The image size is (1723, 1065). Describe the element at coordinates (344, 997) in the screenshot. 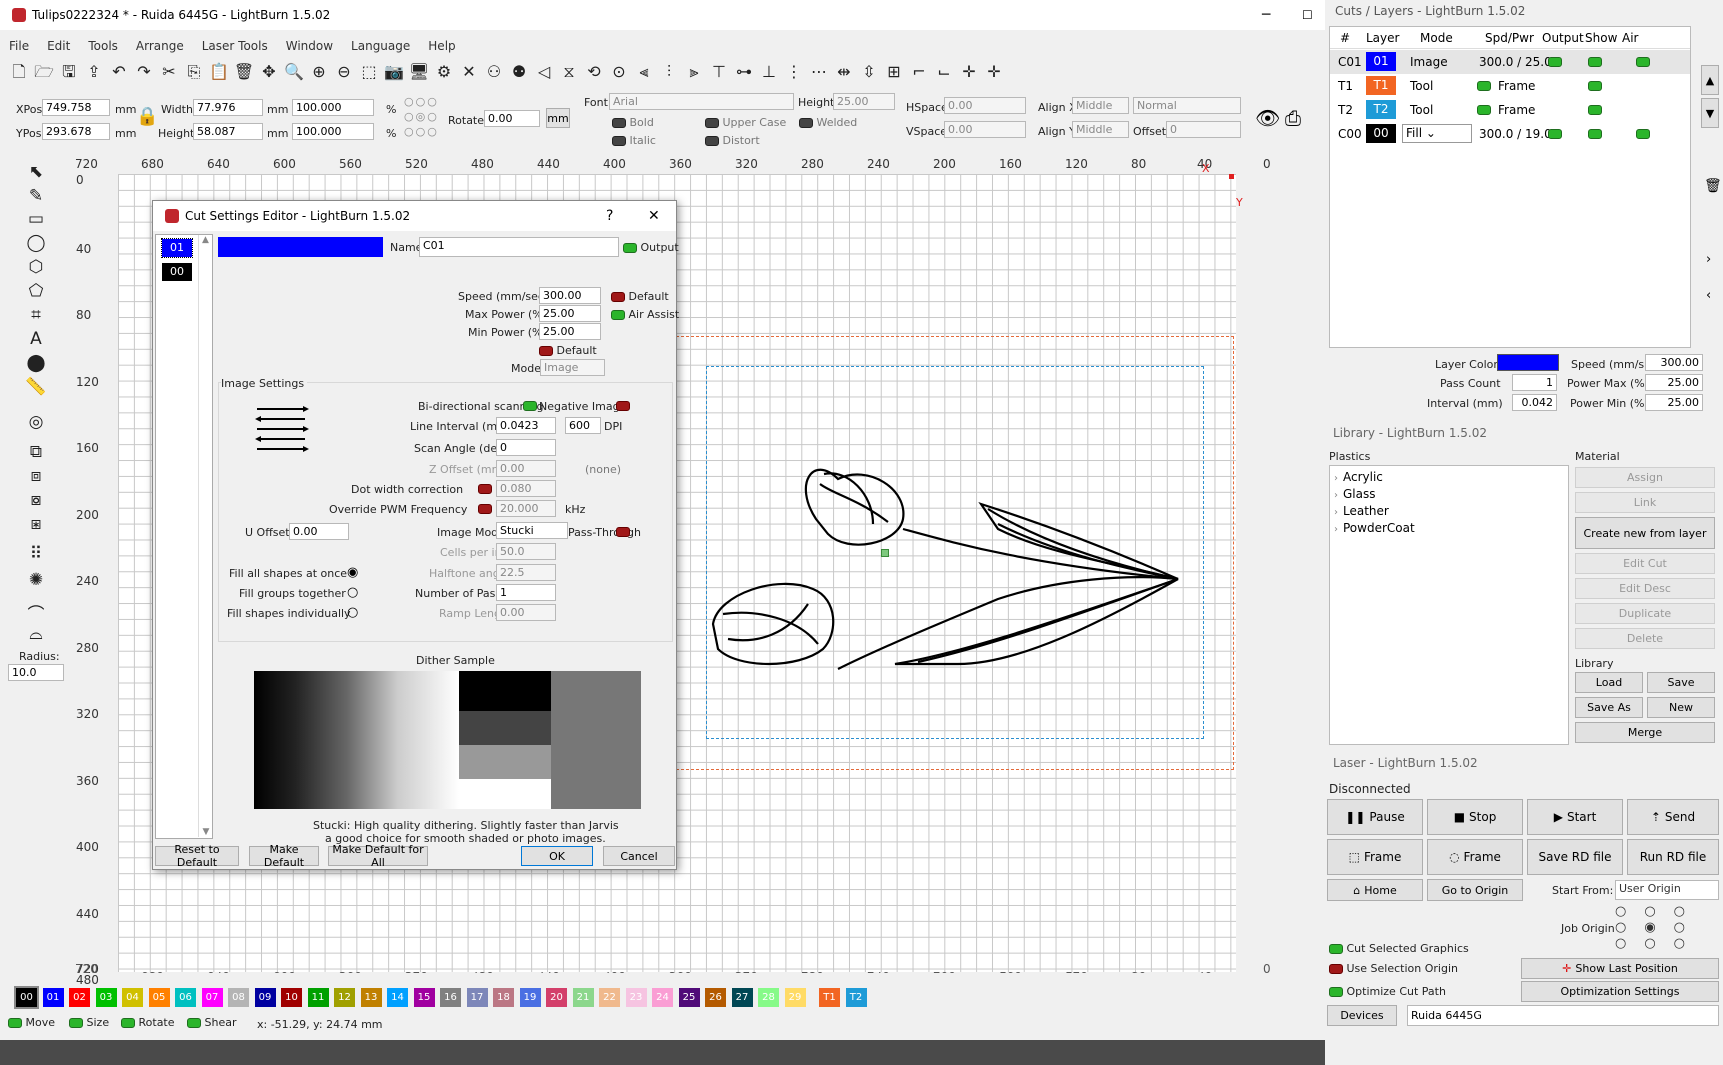

I see `palette-swatch-12: 12` at that location.